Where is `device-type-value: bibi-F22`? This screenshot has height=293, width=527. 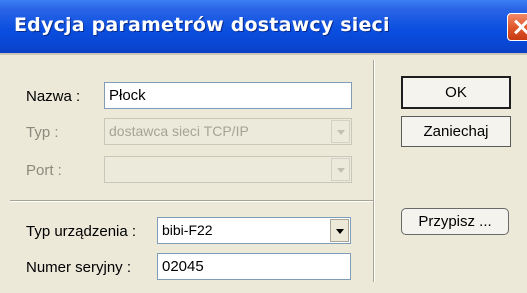
device-type-value: bibi-F22 is located at coordinates (187, 230).